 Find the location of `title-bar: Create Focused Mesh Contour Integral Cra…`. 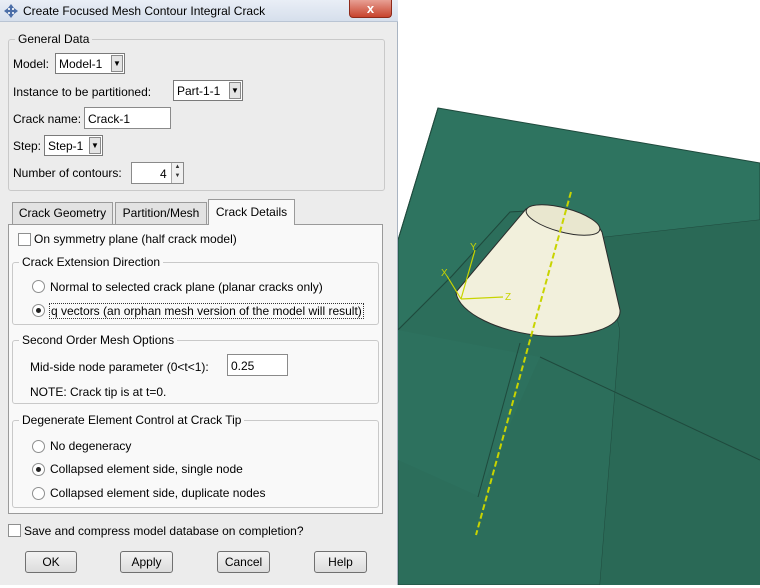

title-bar: Create Focused Mesh Contour Integral Cra… is located at coordinates (199, 11).